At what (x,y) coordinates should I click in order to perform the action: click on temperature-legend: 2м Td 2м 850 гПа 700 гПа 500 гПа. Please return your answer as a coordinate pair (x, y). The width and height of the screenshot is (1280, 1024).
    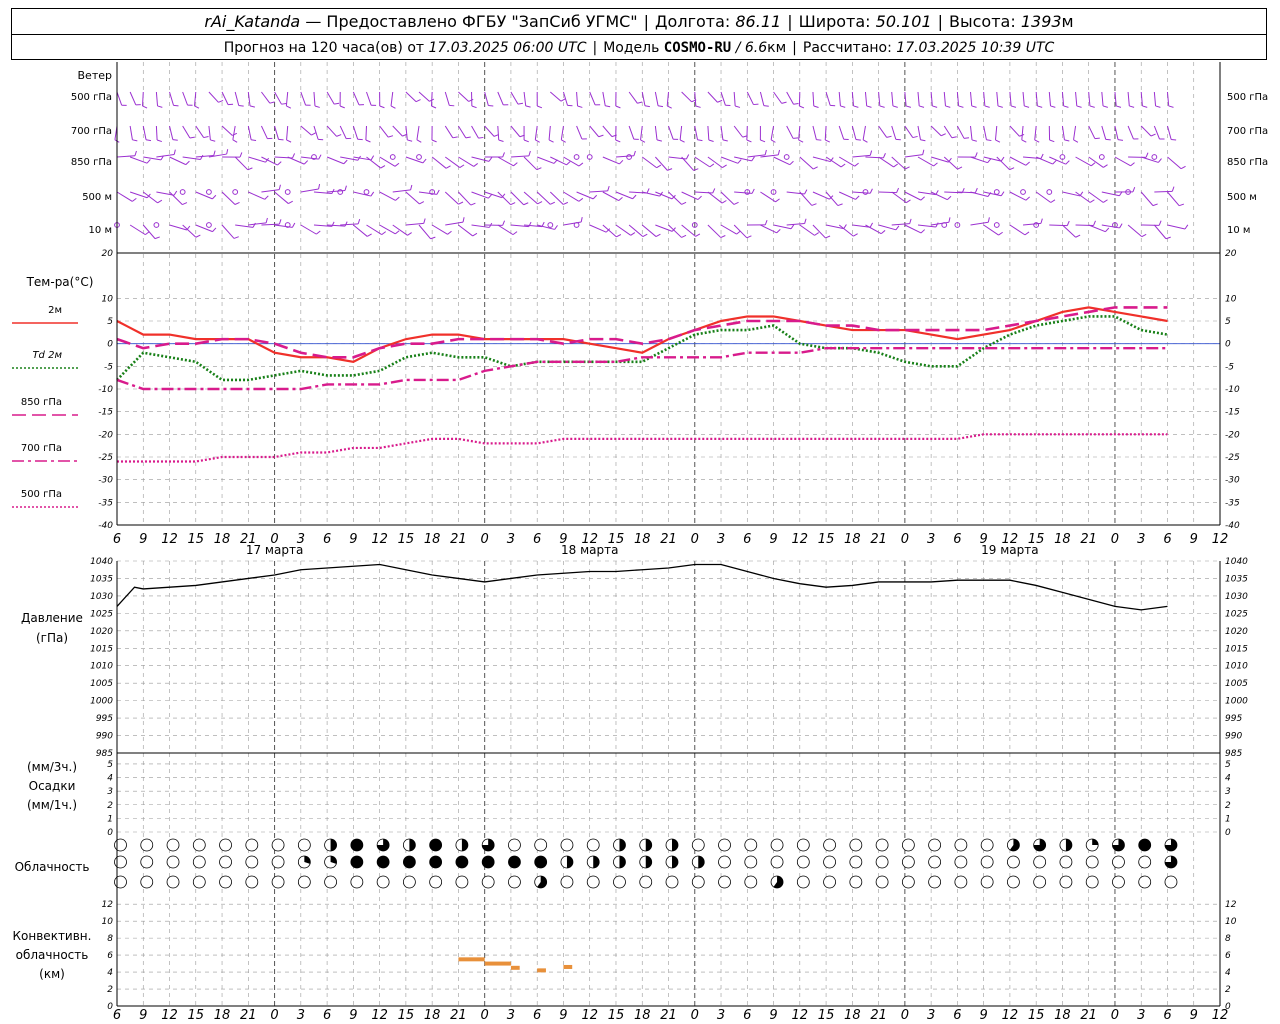
    Looking at the image, I should click on (45, 406).